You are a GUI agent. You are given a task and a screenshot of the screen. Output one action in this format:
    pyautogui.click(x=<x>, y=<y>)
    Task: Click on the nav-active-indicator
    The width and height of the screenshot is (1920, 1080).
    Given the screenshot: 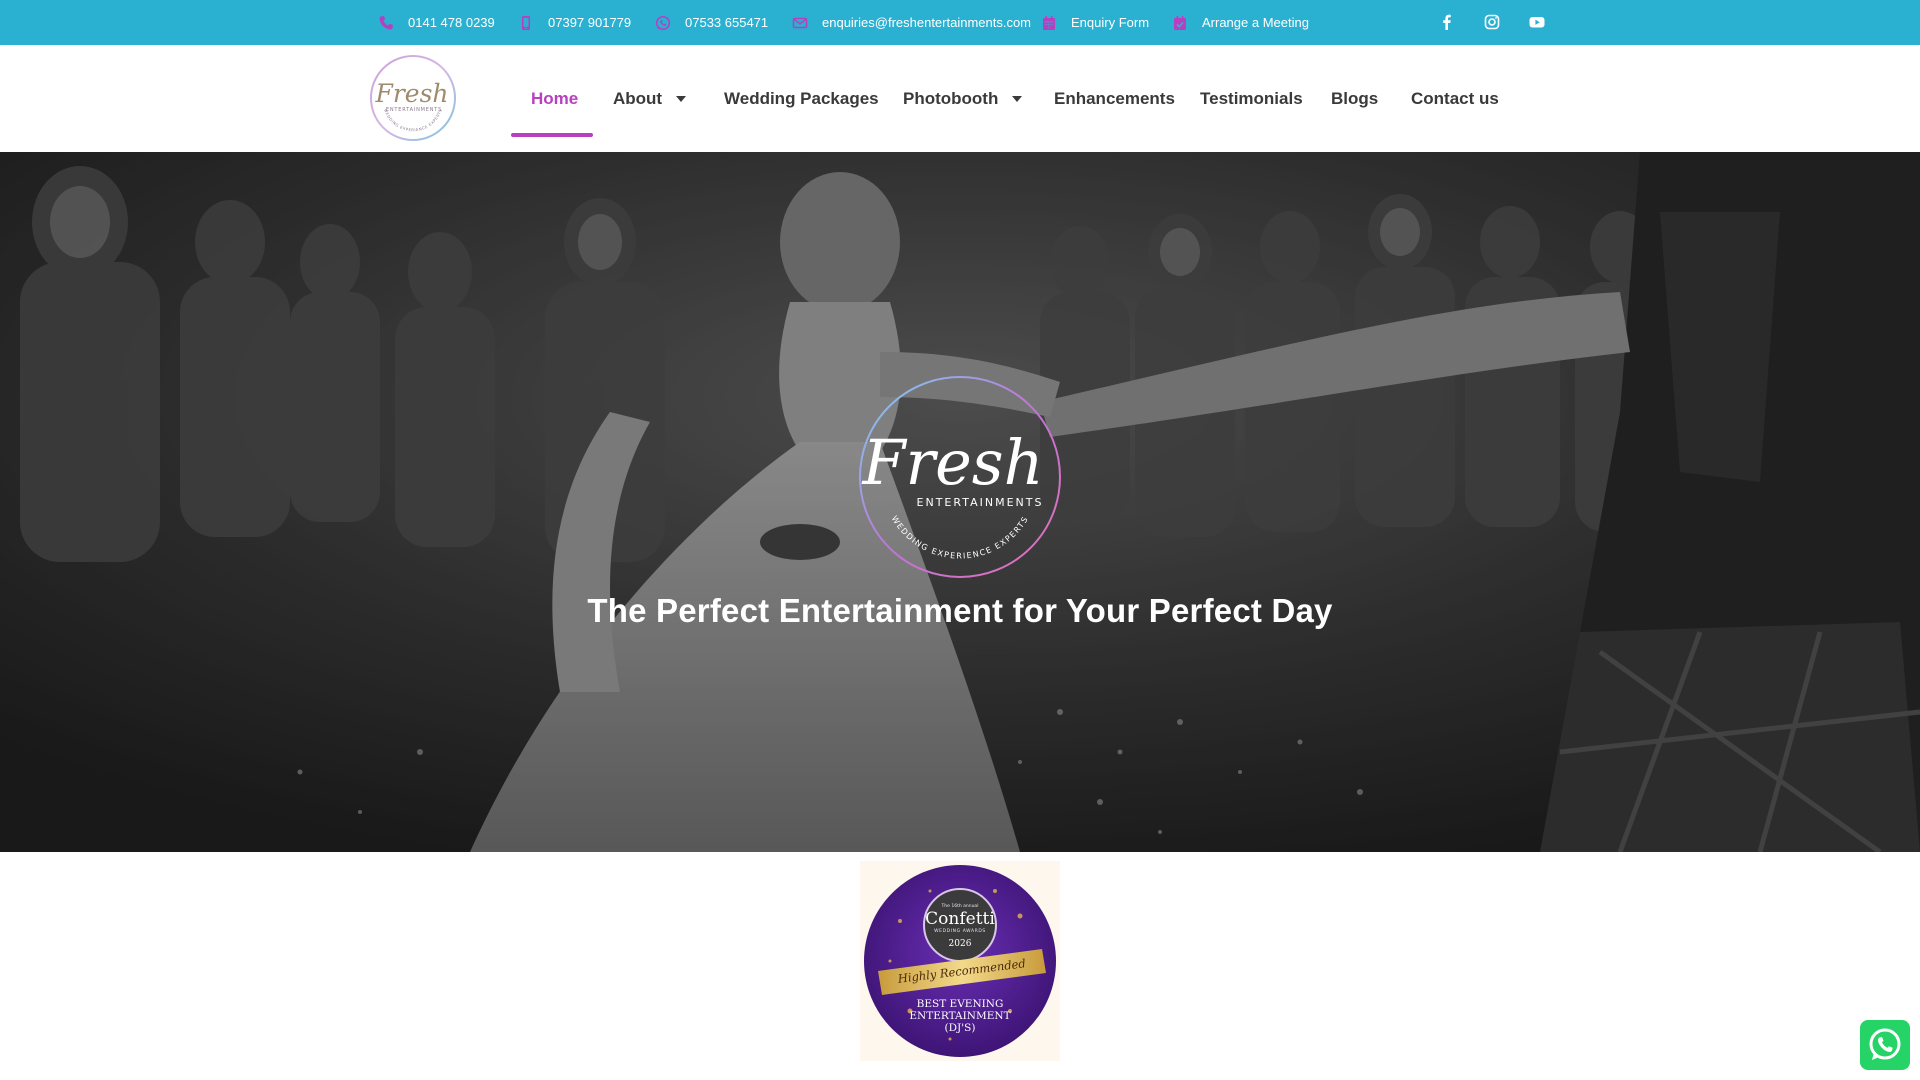 What is the action you would take?
    pyautogui.click(x=552, y=135)
    